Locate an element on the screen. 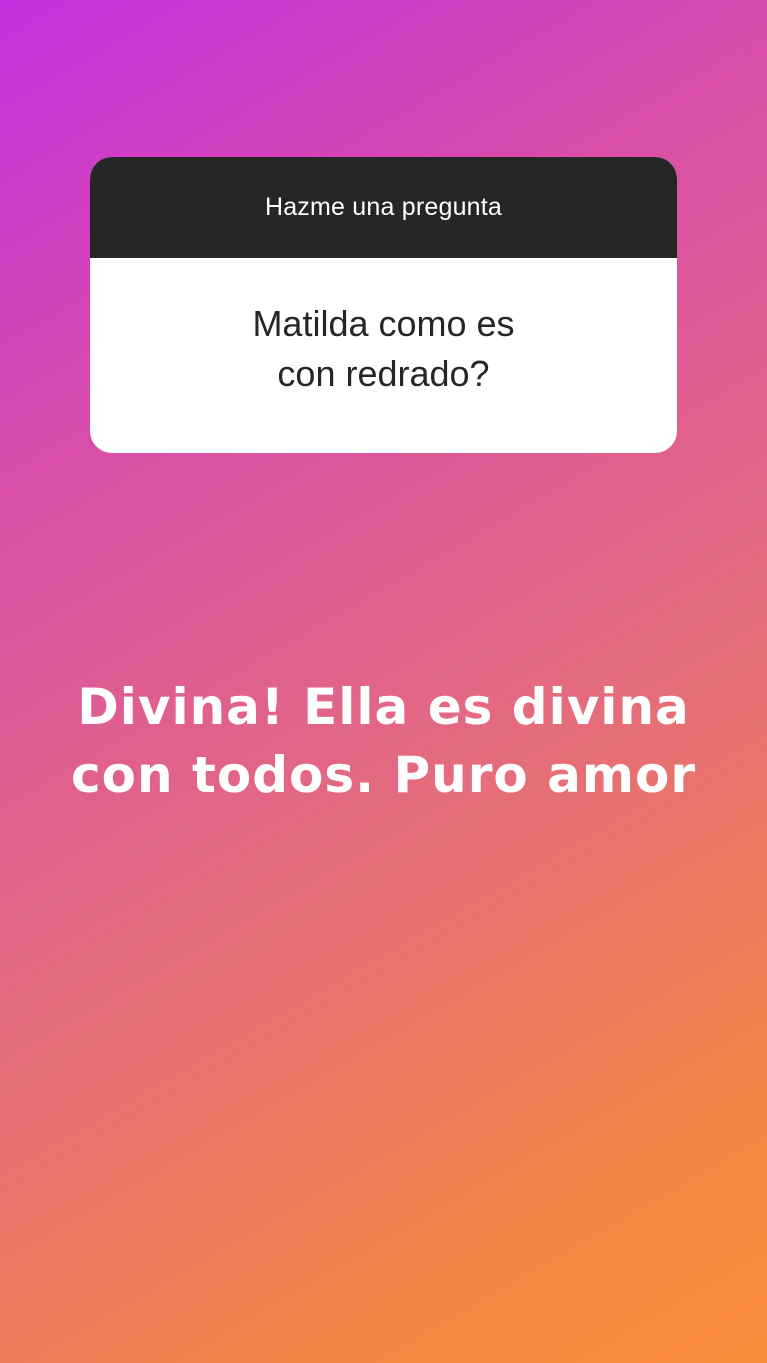 This screenshot has height=1363, width=767. question-sticker-body: Matilda como es con redrado? is located at coordinates (383, 355).